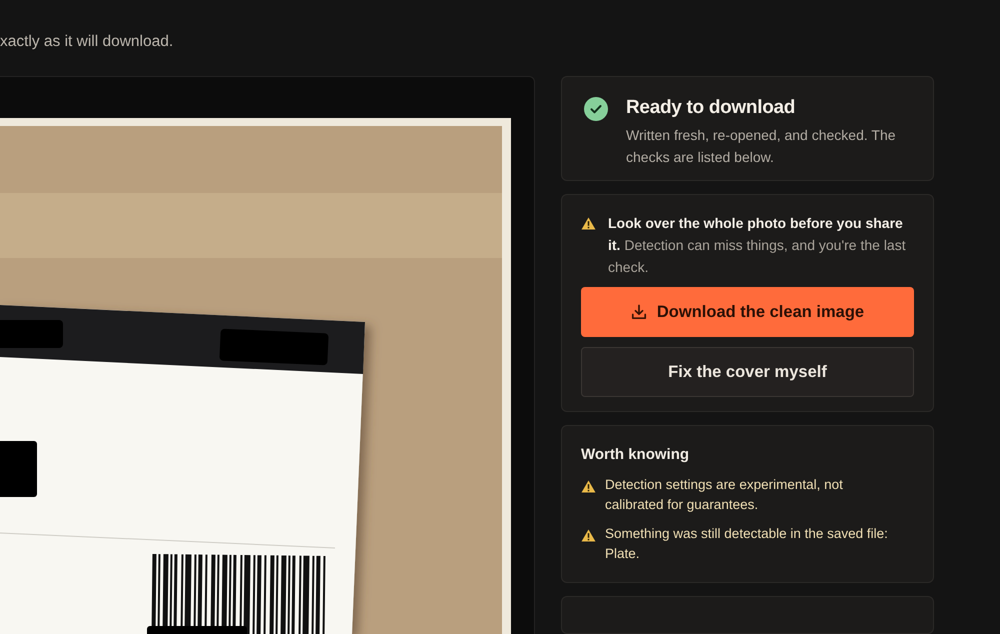 This screenshot has width=1000, height=634. Describe the element at coordinates (635, 454) in the screenshot. I see `notes-title: Worth knowing` at that location.